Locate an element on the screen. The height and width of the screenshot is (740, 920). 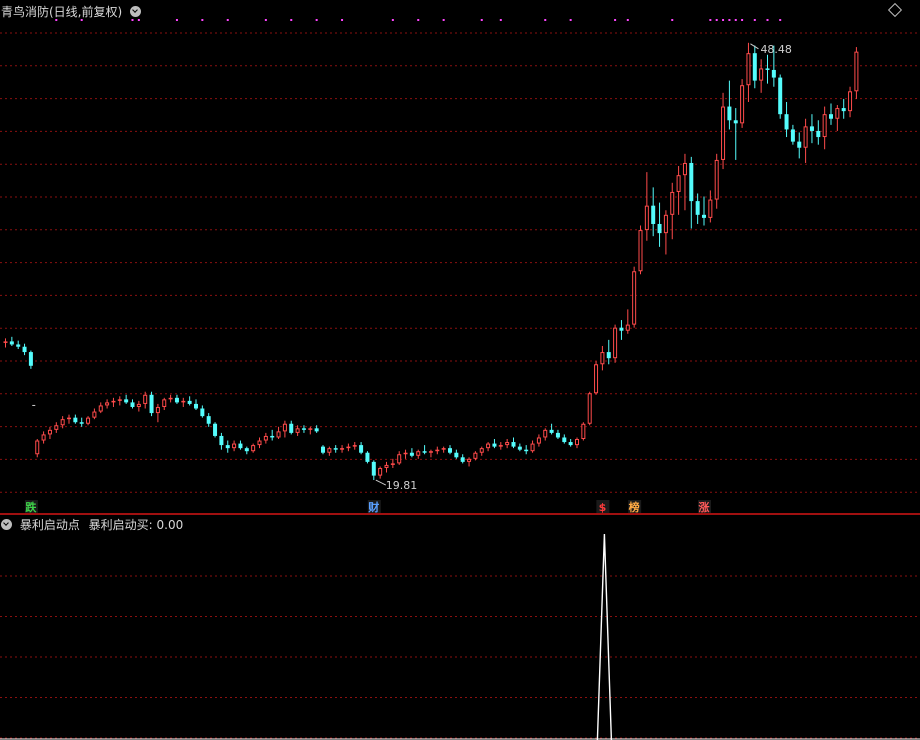
signal-text: $ is located at coordinates (603, 507).